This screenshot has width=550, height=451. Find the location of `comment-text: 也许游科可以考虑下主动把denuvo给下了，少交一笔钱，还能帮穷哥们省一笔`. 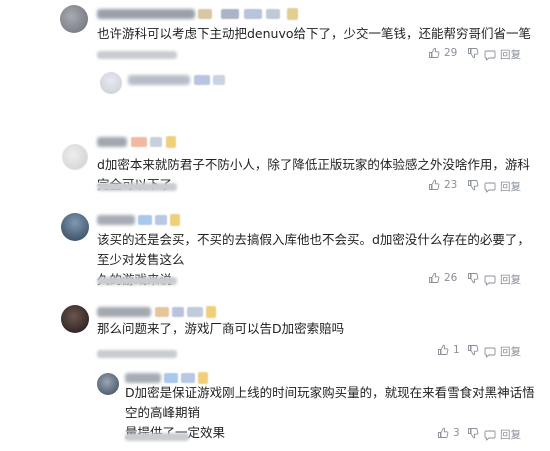

comment-text: 也许游科可以考虑下主动把denuvo给下了，少交一笔钱，还能帮穷哥们省一笔 is located at coordinates (317, 34).